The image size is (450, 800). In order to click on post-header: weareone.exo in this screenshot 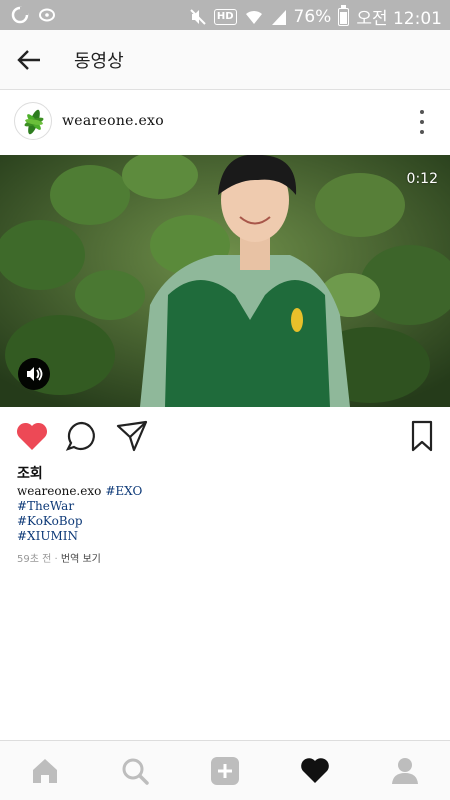, I will do `click(225, 123)`.